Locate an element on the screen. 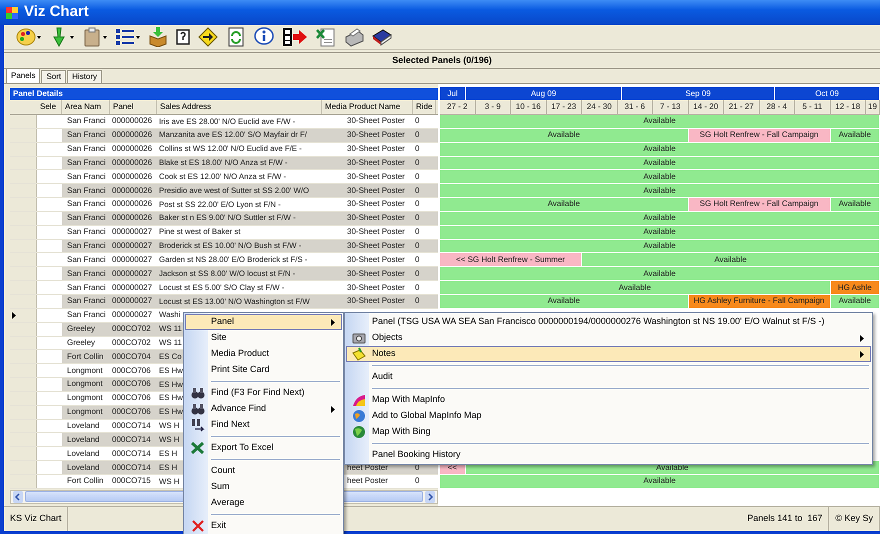 The image size is (880, 534). table-cell: 000CO715 is located at coordinates (131, 481).